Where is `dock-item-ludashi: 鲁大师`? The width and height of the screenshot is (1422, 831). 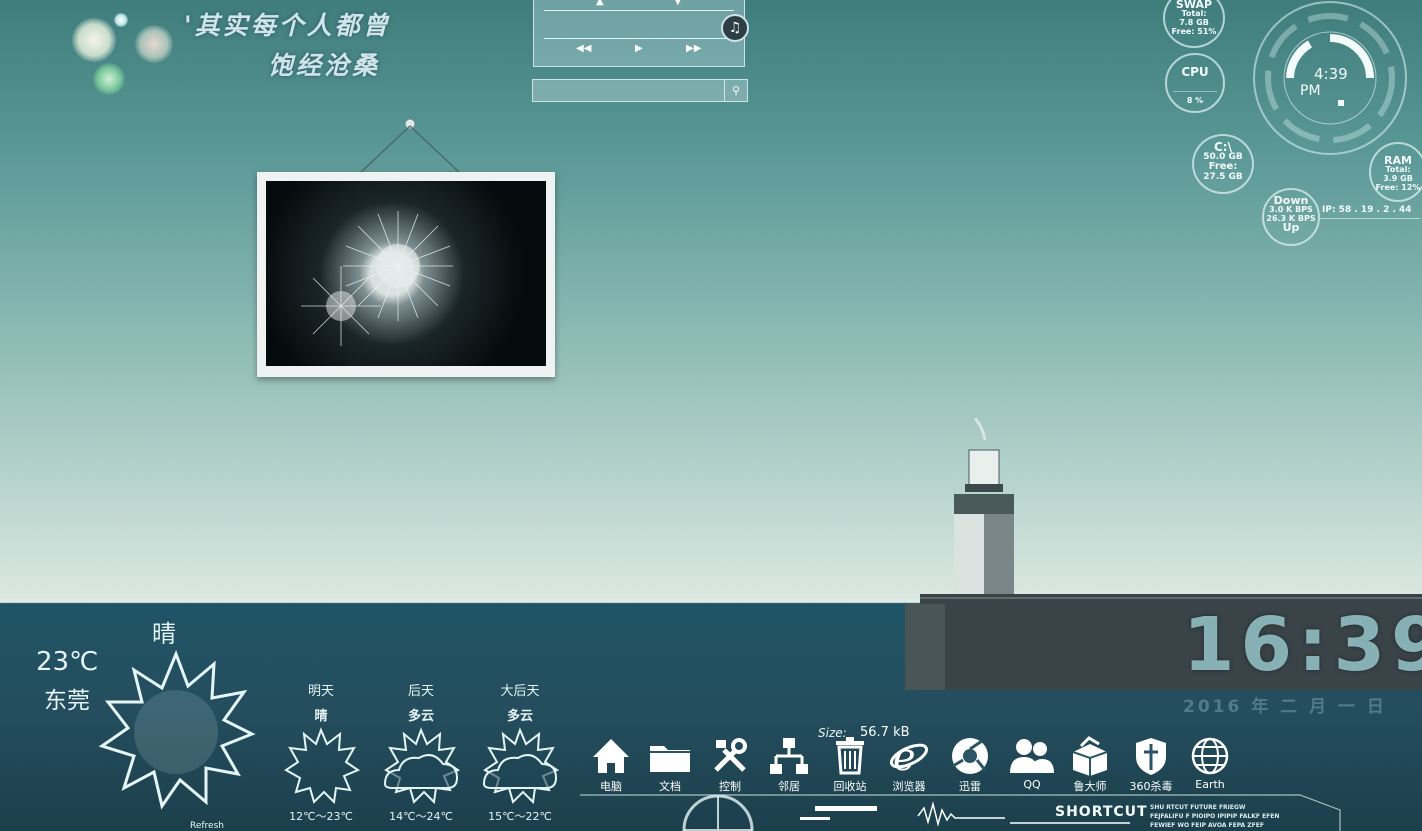 dock-item-ludashi: 鲁大师 is located at coordinates (1090, 764).